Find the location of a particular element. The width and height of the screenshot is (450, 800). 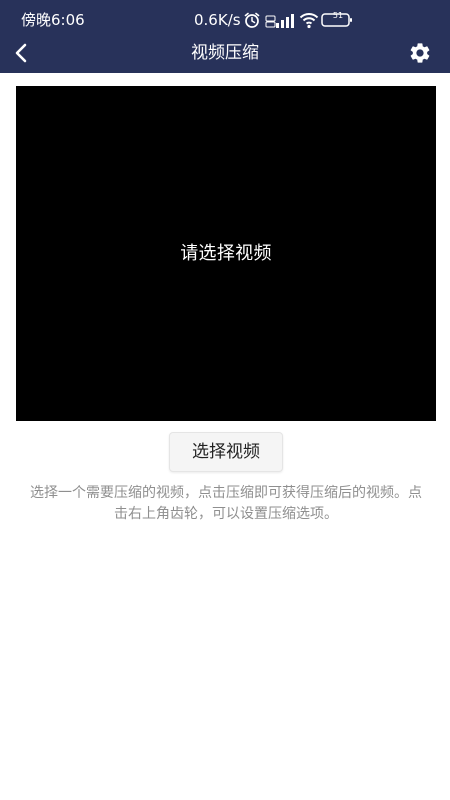

status-icons: 51 is located at coordinates (298, 21).